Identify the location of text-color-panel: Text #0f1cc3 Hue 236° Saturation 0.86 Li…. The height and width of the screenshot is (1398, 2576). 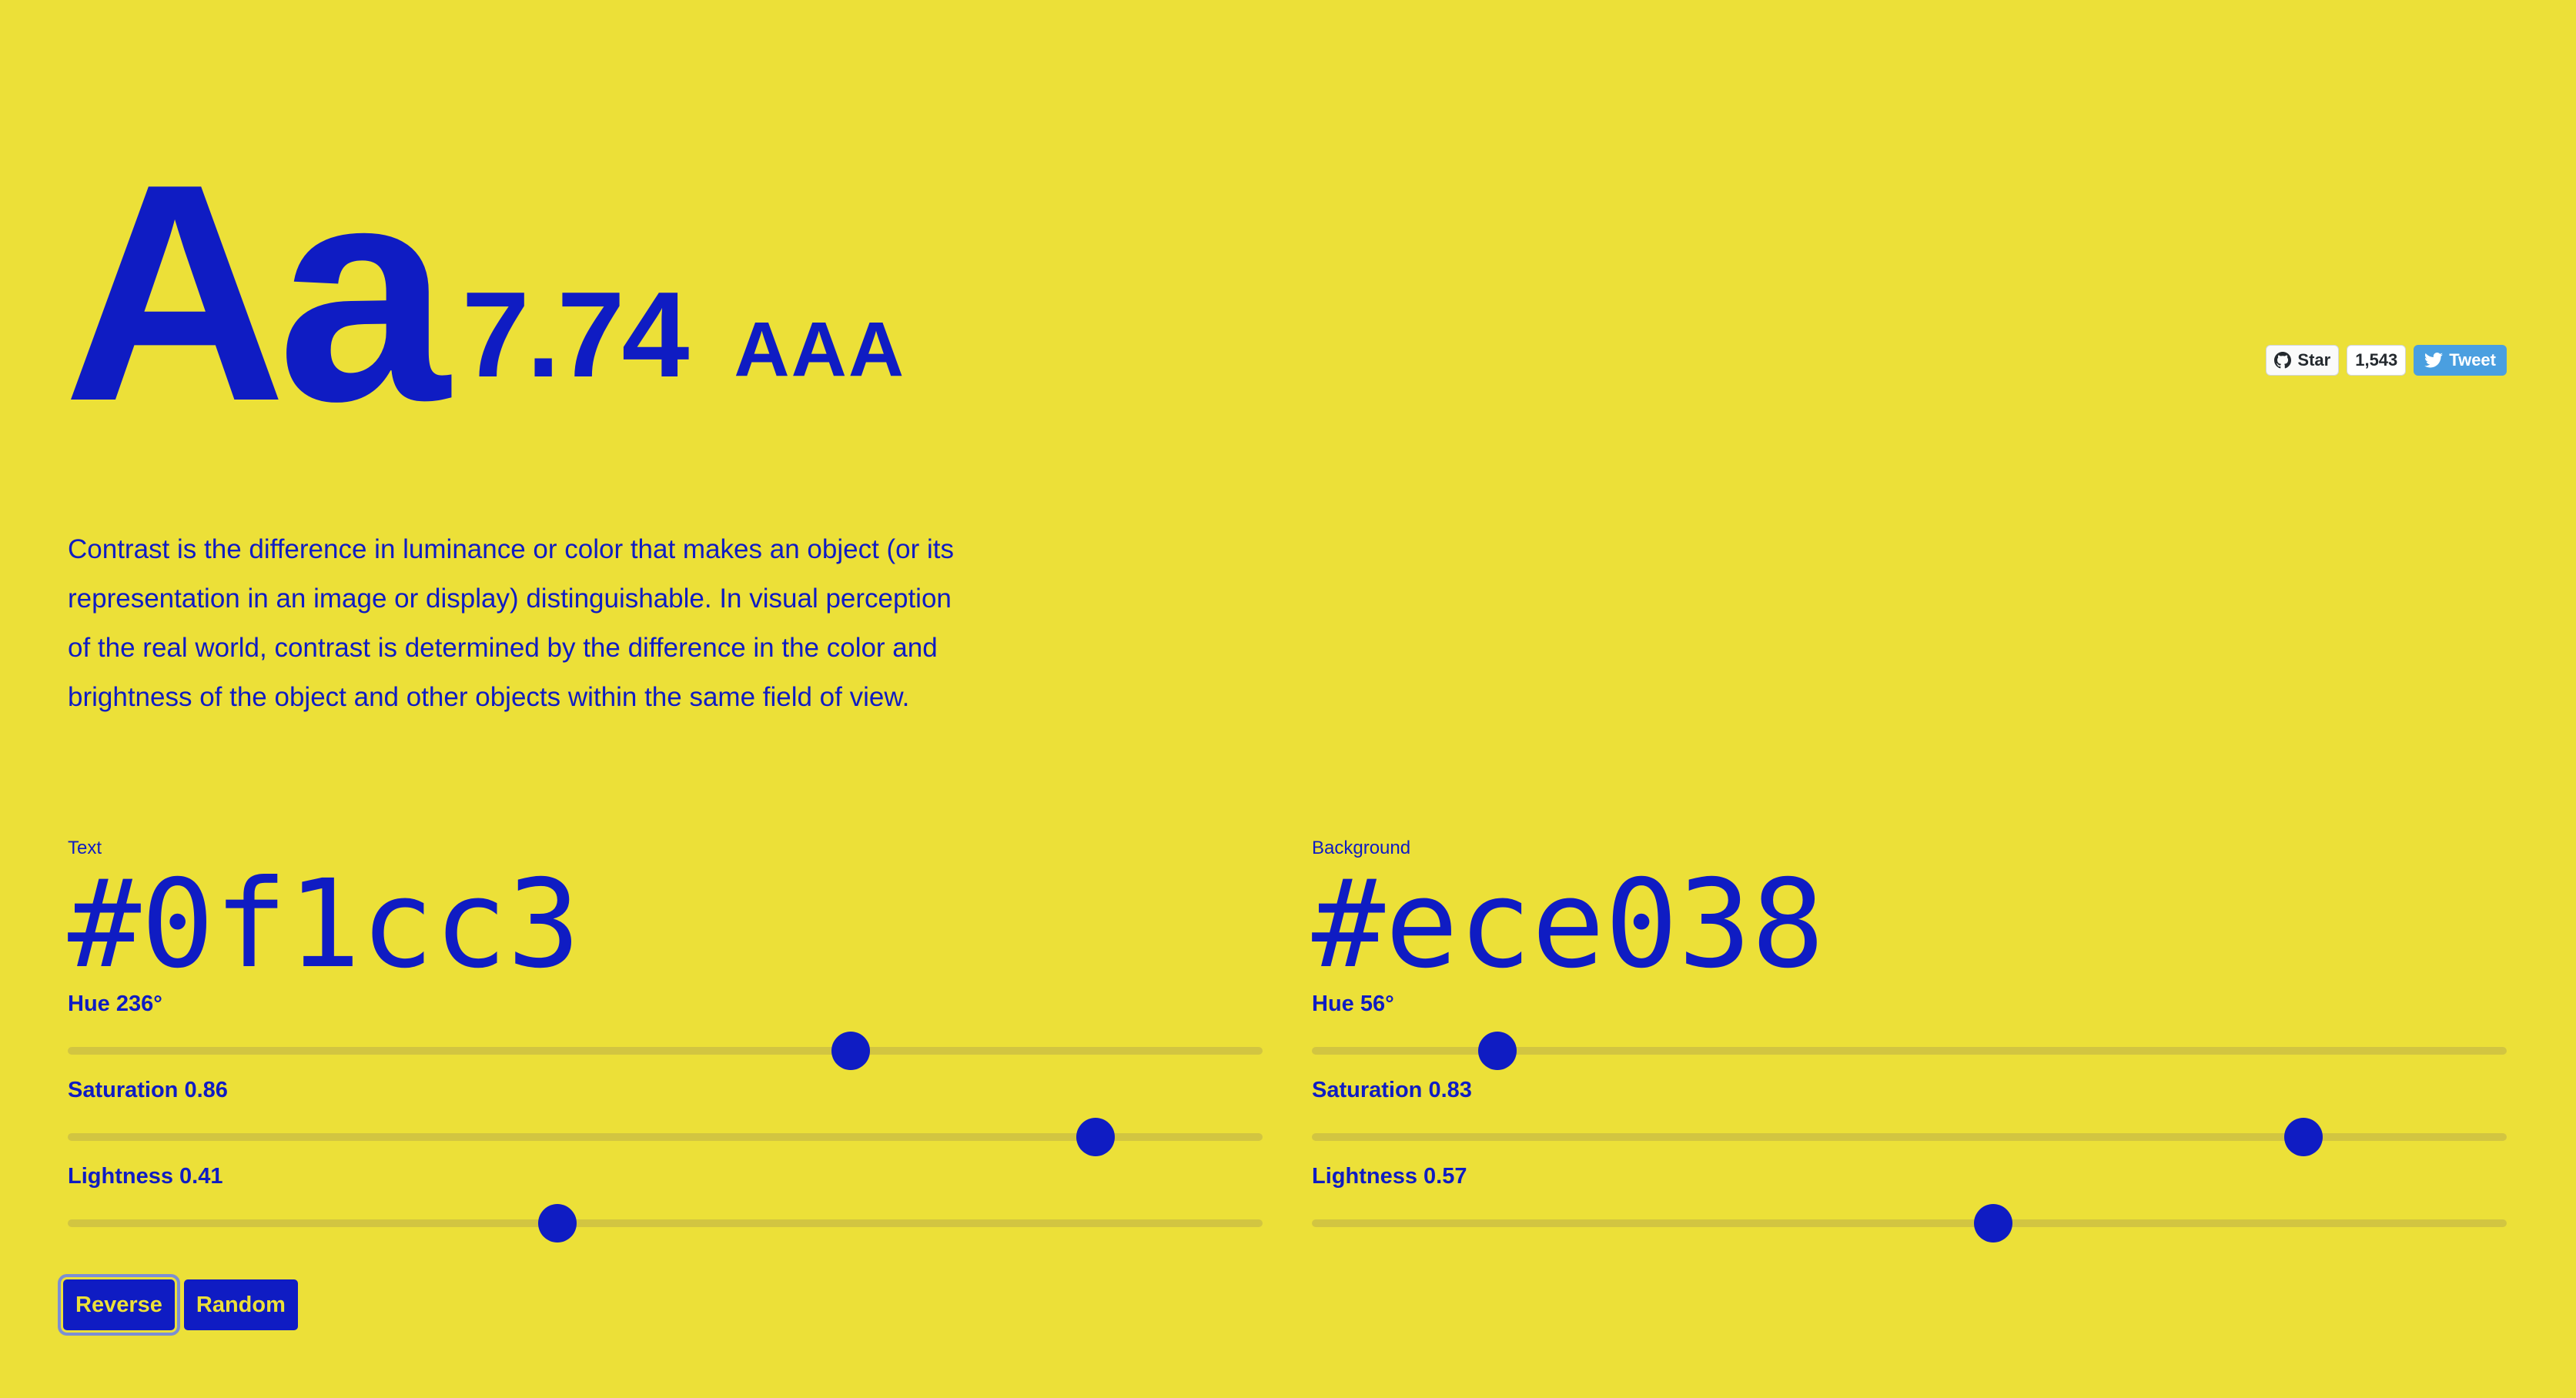
(665, 1038).